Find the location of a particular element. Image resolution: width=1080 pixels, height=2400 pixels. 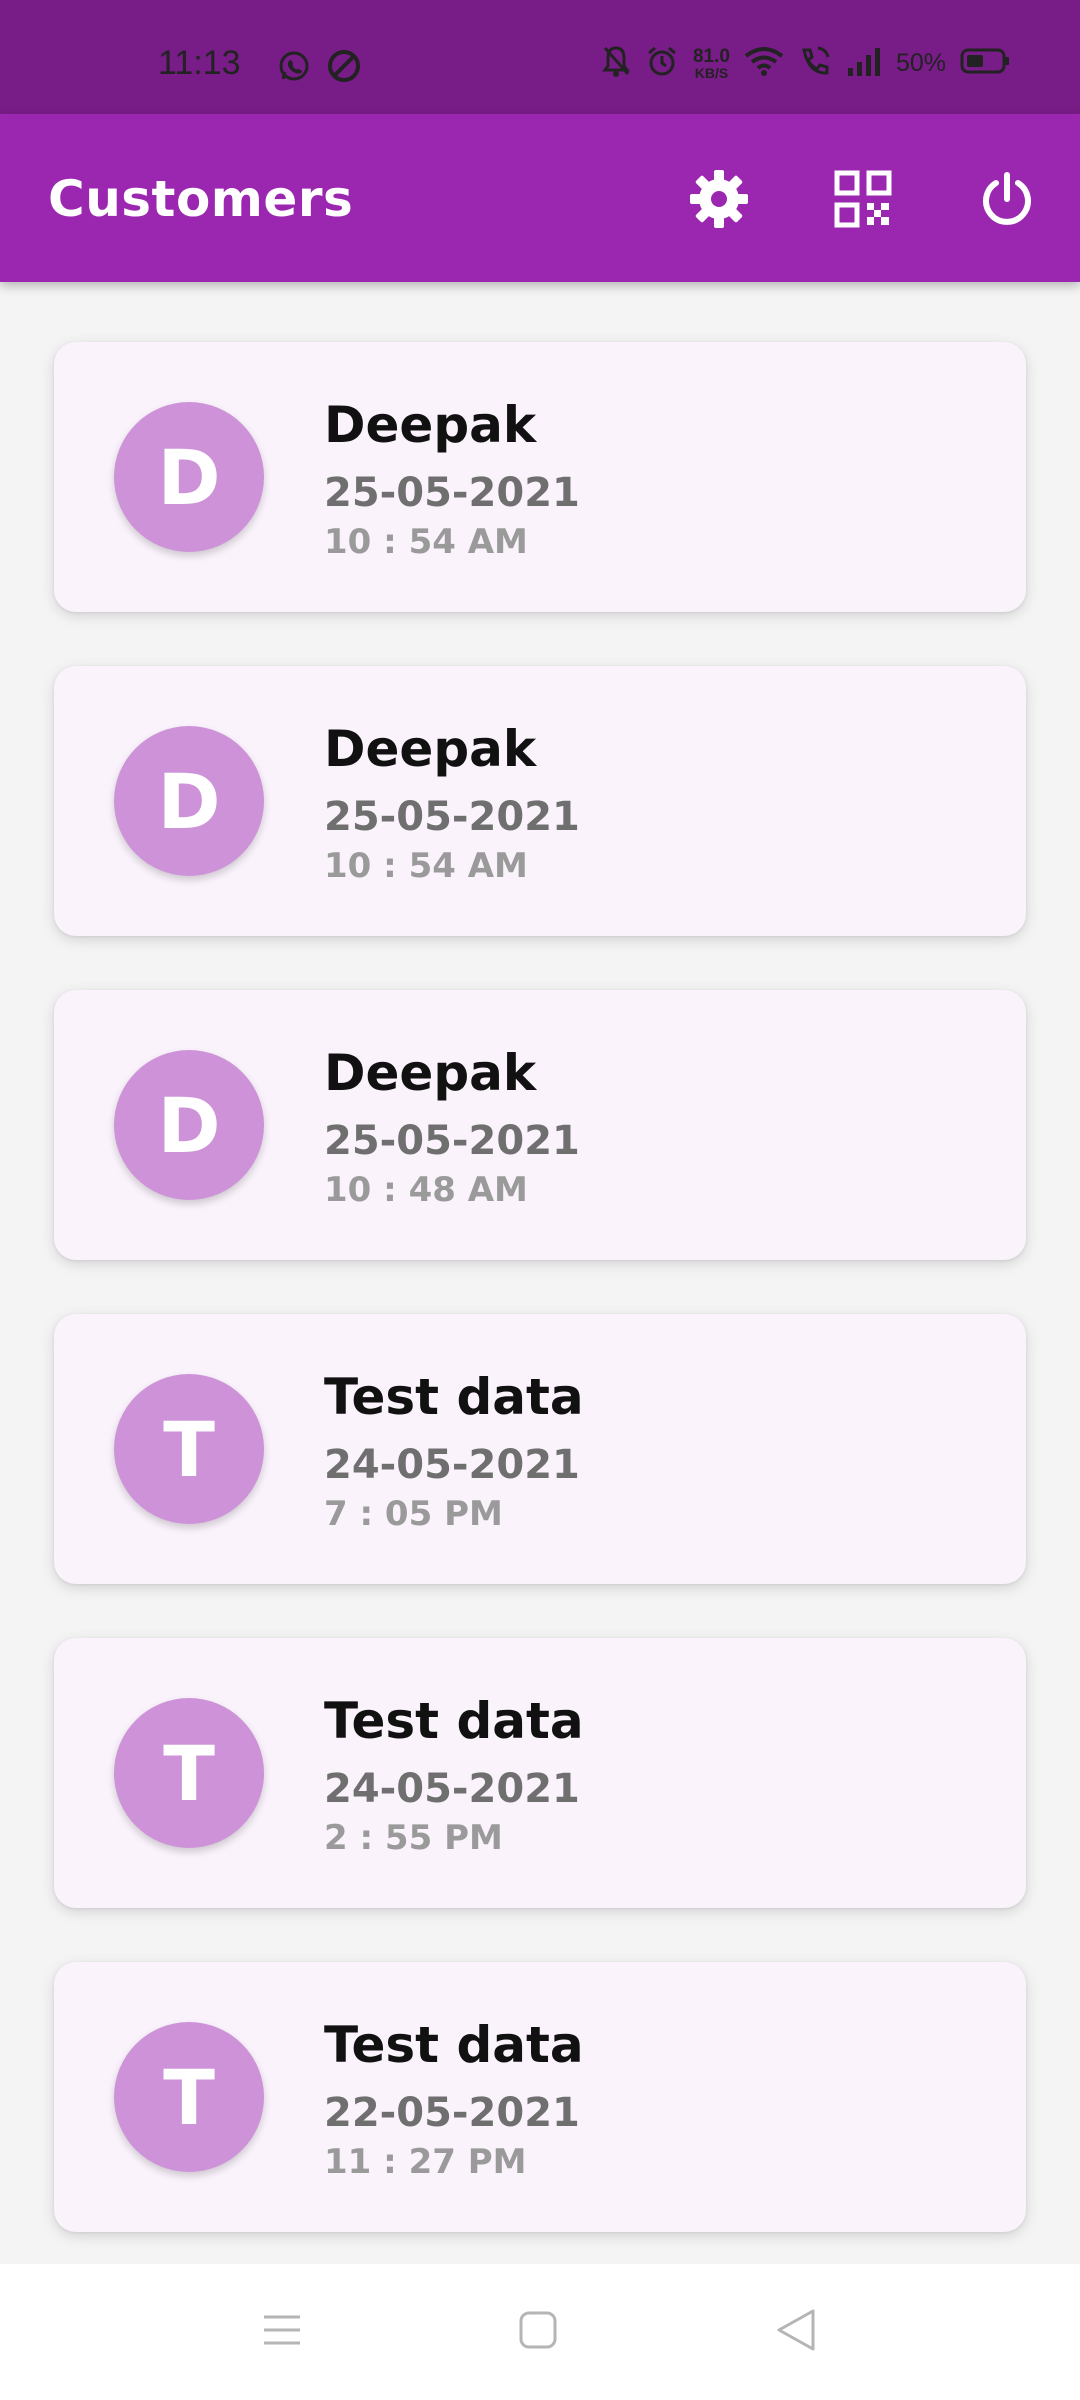

do-not-disturb-icon is located at coordinates (344, 68).